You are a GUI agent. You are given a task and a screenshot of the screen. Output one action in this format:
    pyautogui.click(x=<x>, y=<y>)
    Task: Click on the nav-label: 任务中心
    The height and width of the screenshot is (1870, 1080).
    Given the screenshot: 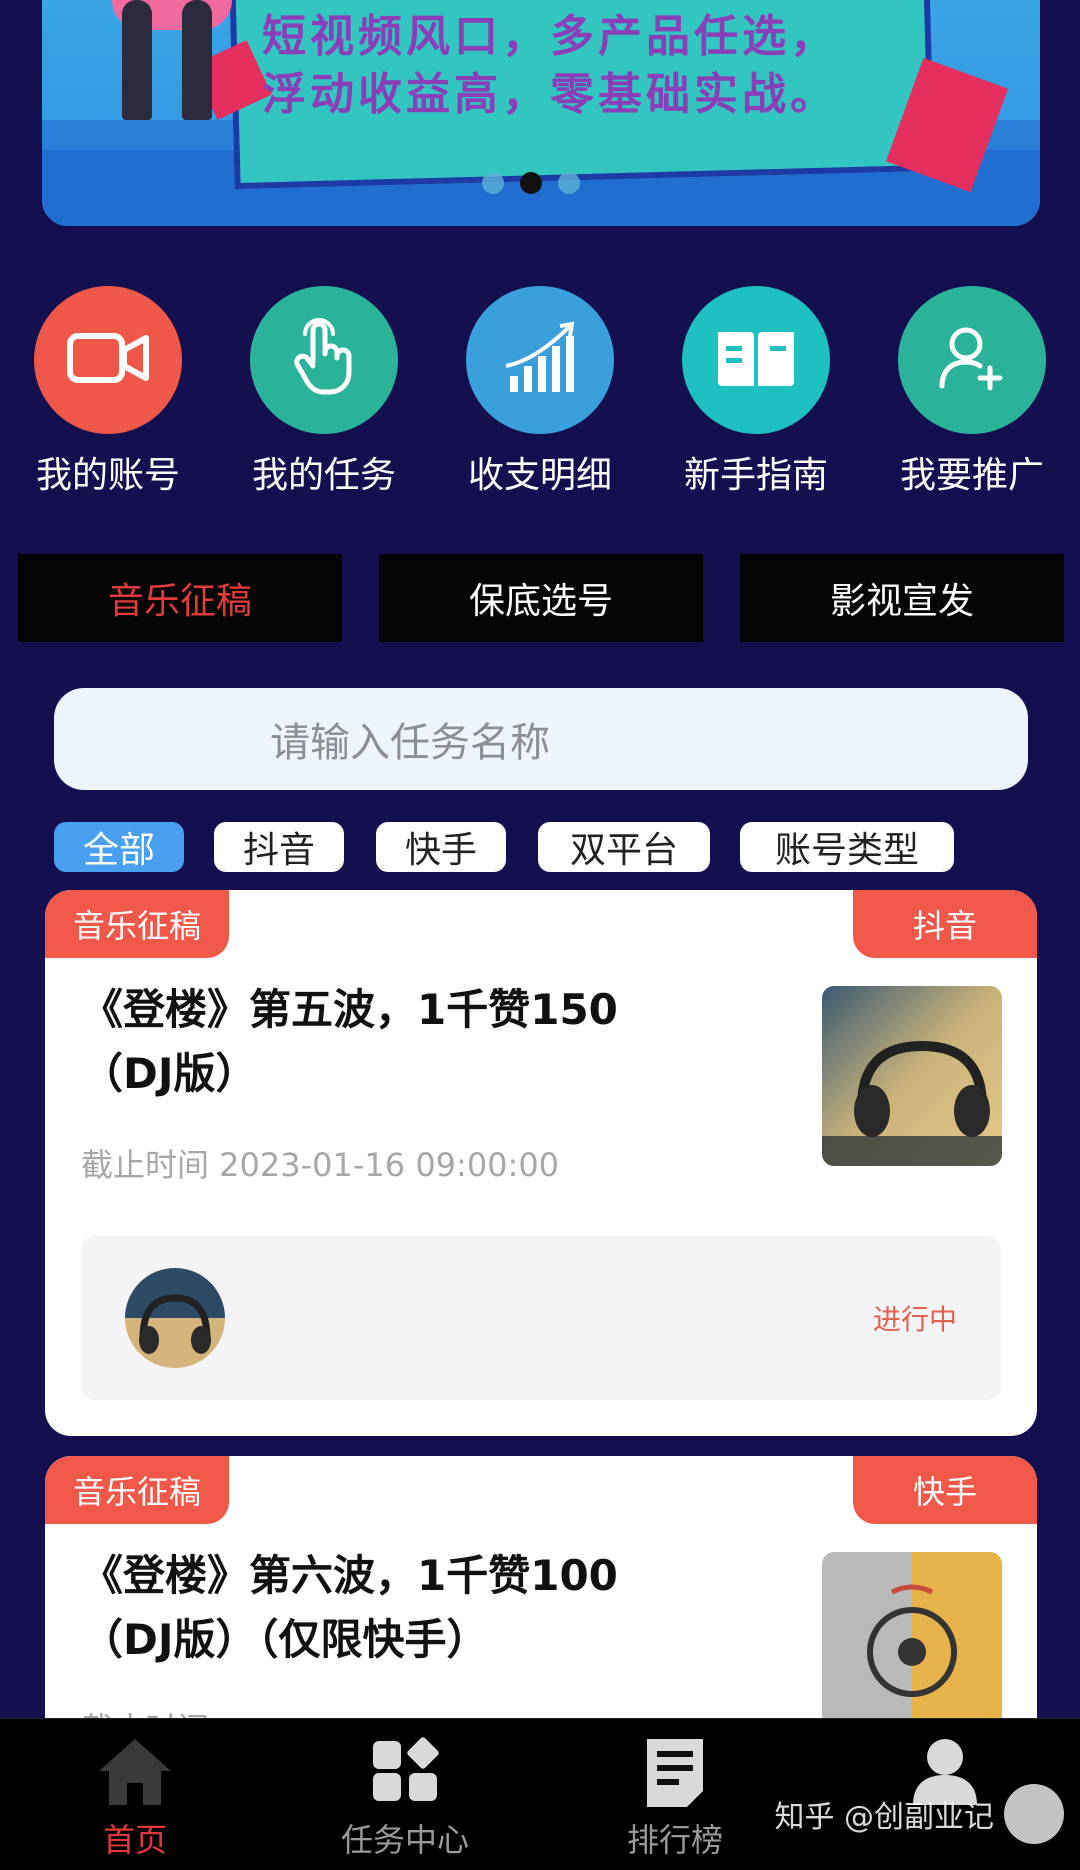 What is the action you would take?
    pyautogui.click(x=404, y=1840)
    